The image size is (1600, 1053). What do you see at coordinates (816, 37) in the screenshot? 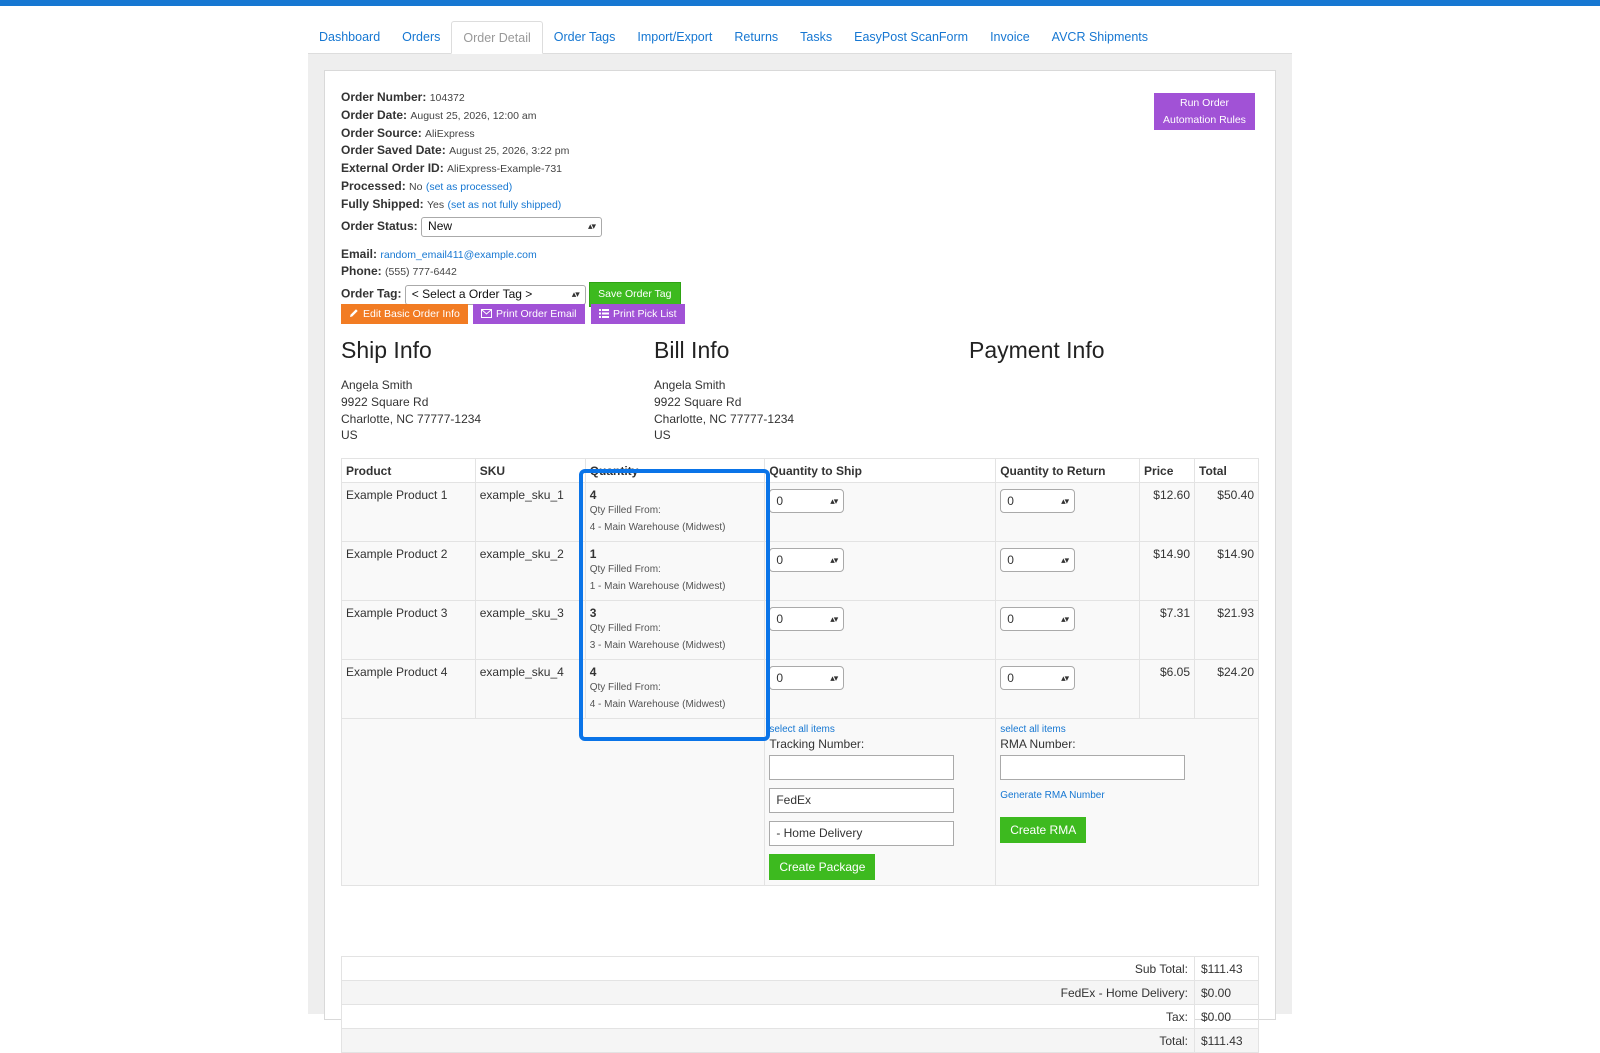
I see `tab-tasks: Tasks` at bounding box center [816, 37].